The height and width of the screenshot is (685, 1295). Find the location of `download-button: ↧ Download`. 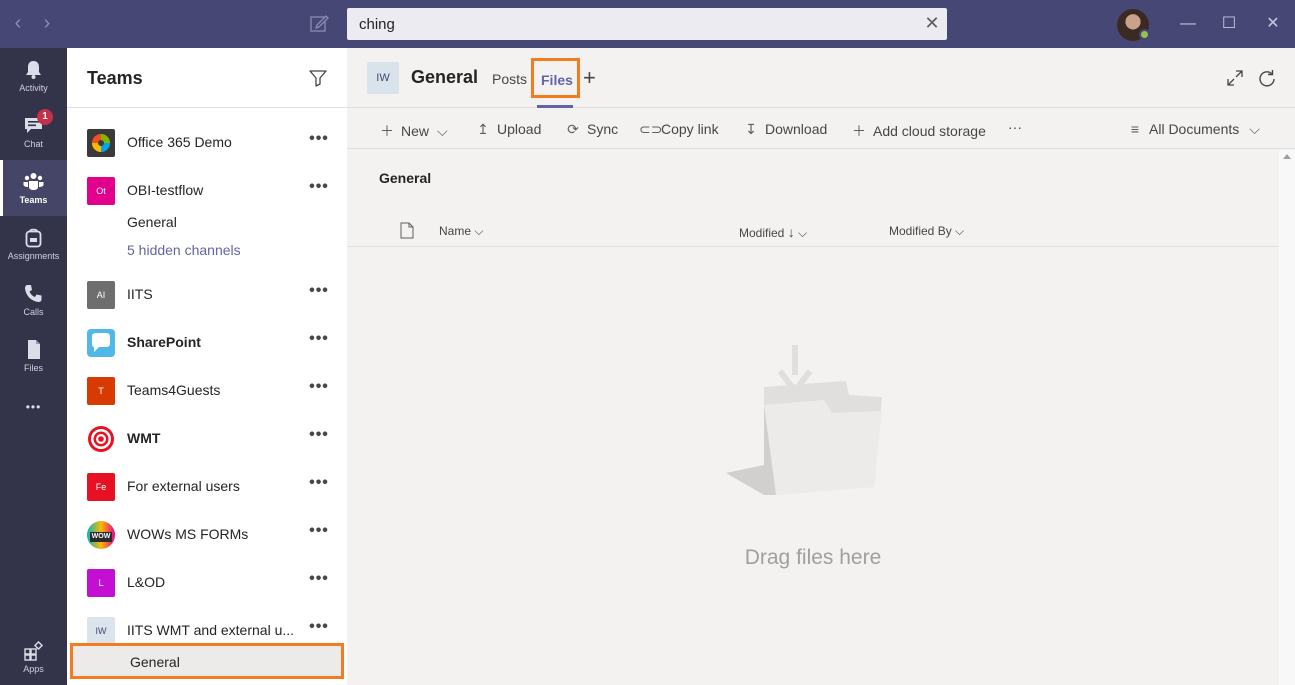

download-button: ↧ Download is located at coordinates (785, 129).